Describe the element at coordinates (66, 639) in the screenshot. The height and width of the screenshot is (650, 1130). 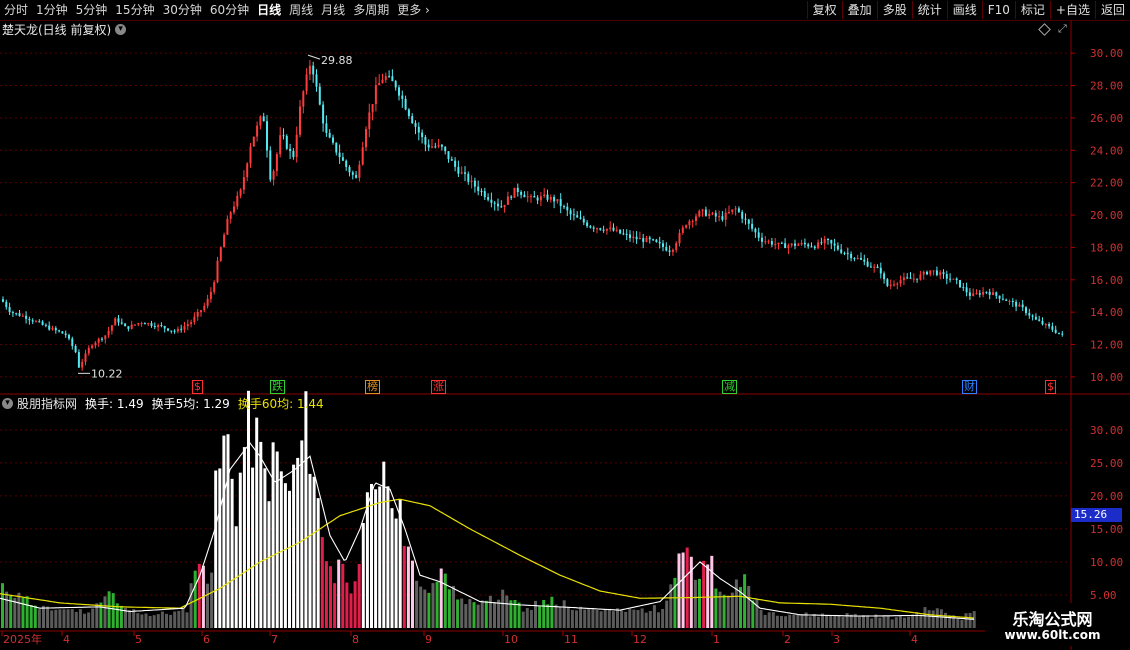
I see `time-label-1: 4` at that location.